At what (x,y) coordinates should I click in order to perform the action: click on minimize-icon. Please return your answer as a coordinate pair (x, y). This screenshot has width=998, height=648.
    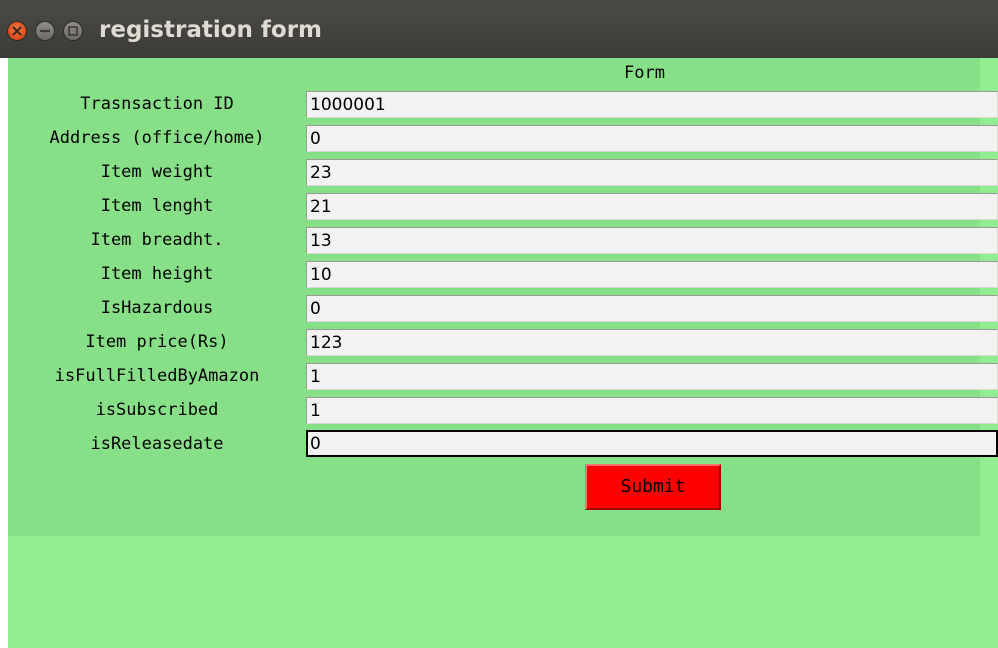
    Looking at the image, I should click on (45, 31).